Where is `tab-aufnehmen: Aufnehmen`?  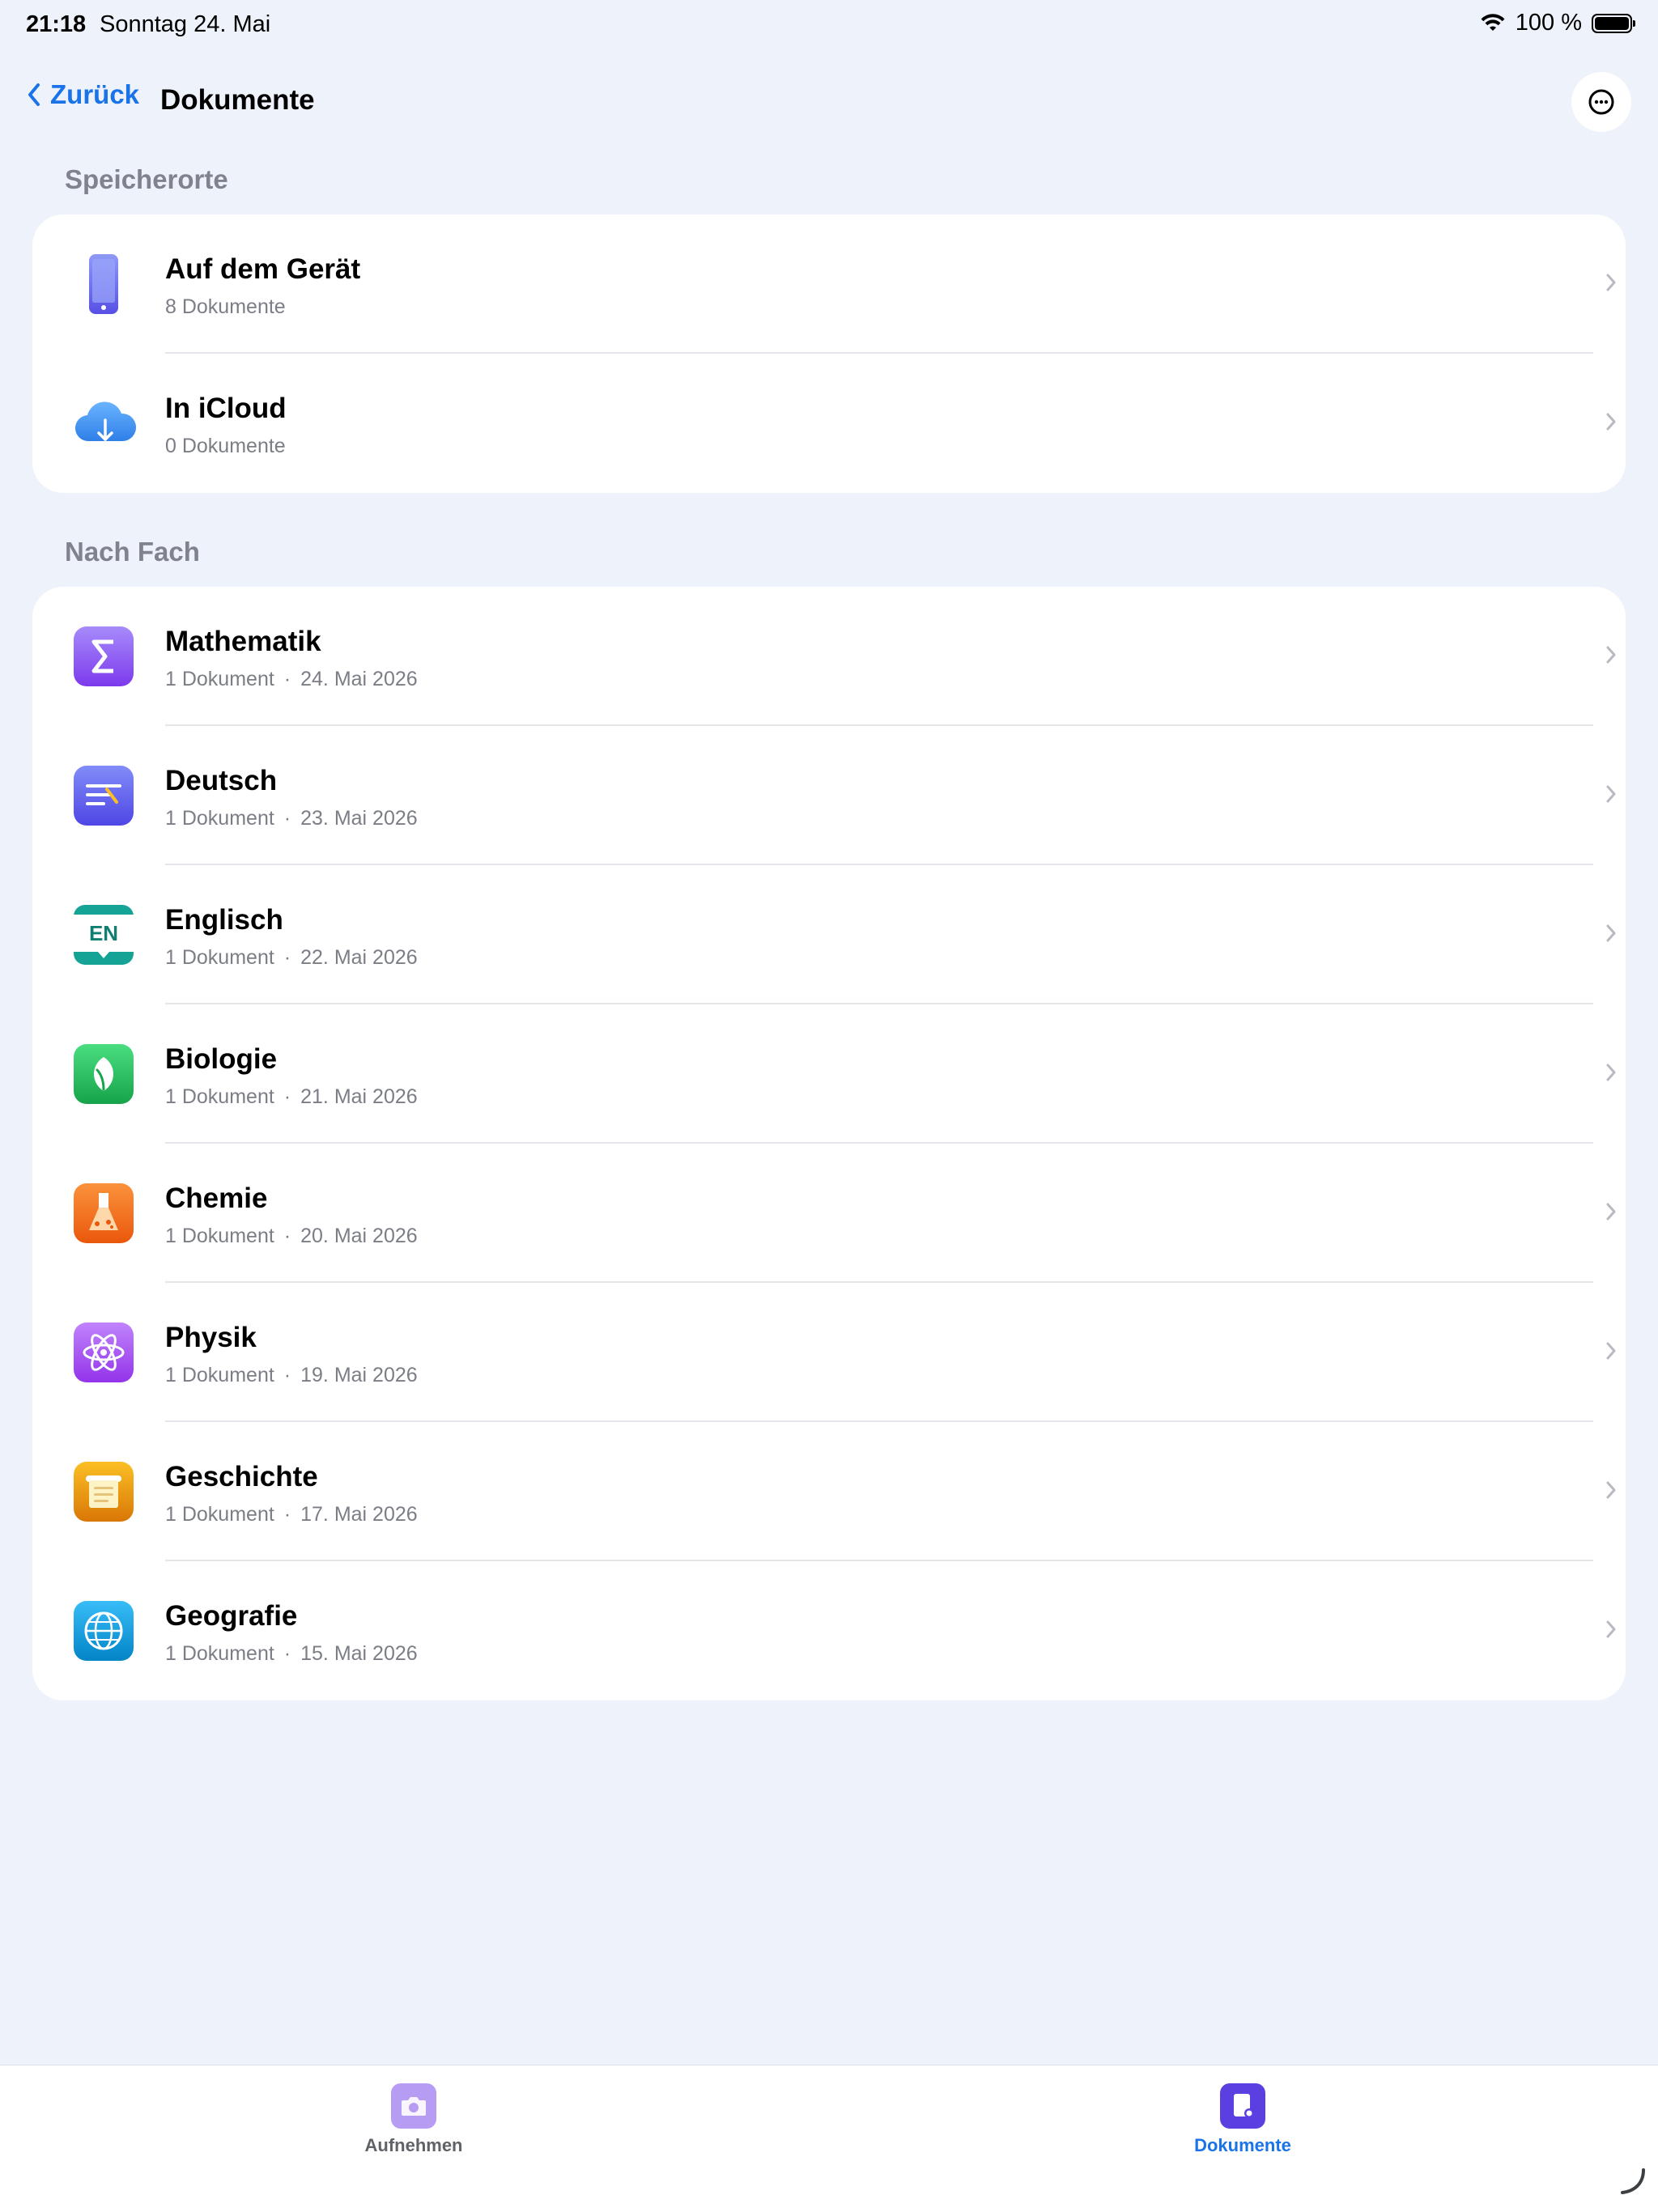
tab-aufnehmen: Aufnehmen is located at coordinates (414, 2119).